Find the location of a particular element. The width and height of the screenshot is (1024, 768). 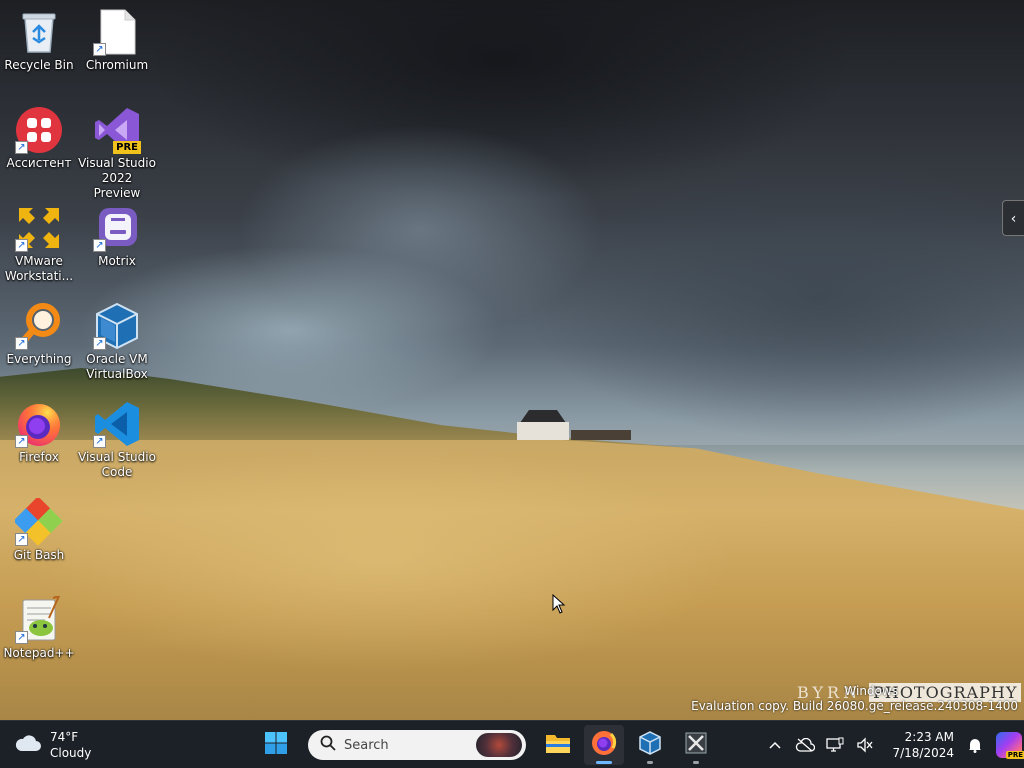

desktop-icon-chromium: ↗ Chromium is located at coordinates (117, 40).